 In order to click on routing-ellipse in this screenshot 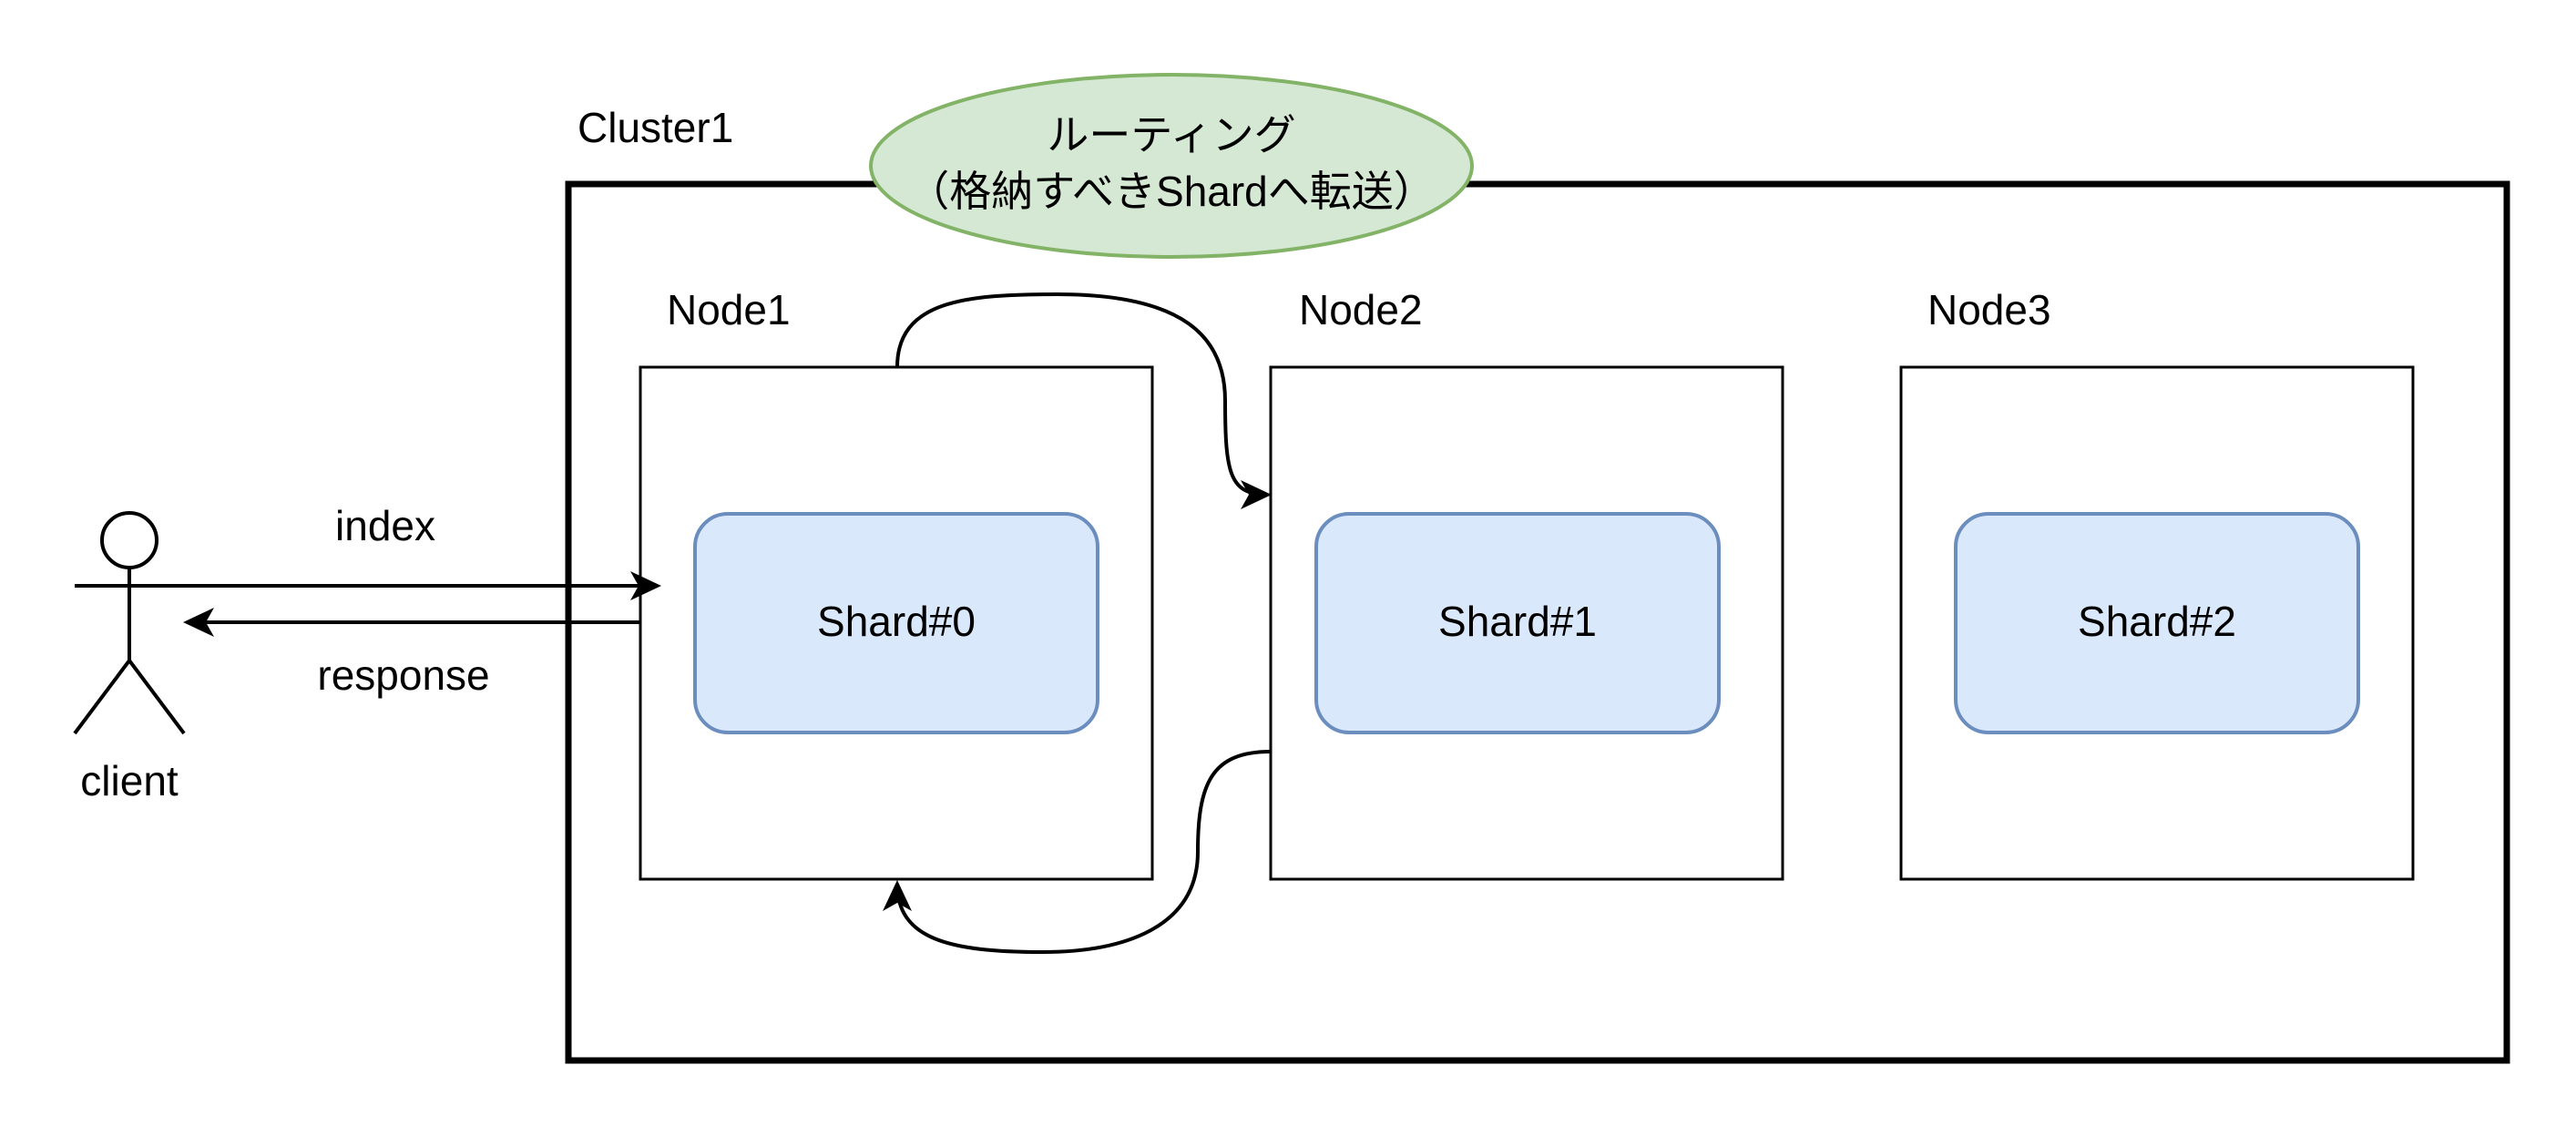, I will do `click(1171, 166)`.